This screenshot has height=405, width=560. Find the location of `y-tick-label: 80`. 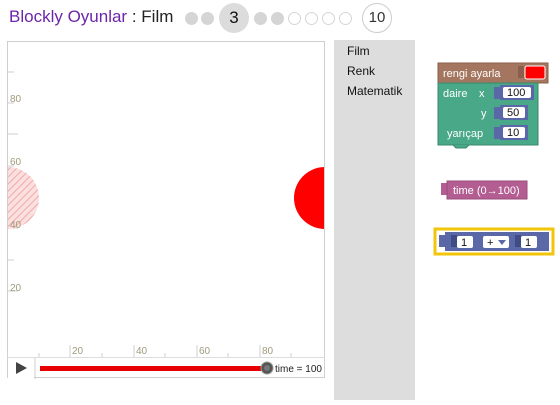

y-tick-label: 80 is located at coordinates (16, 99).